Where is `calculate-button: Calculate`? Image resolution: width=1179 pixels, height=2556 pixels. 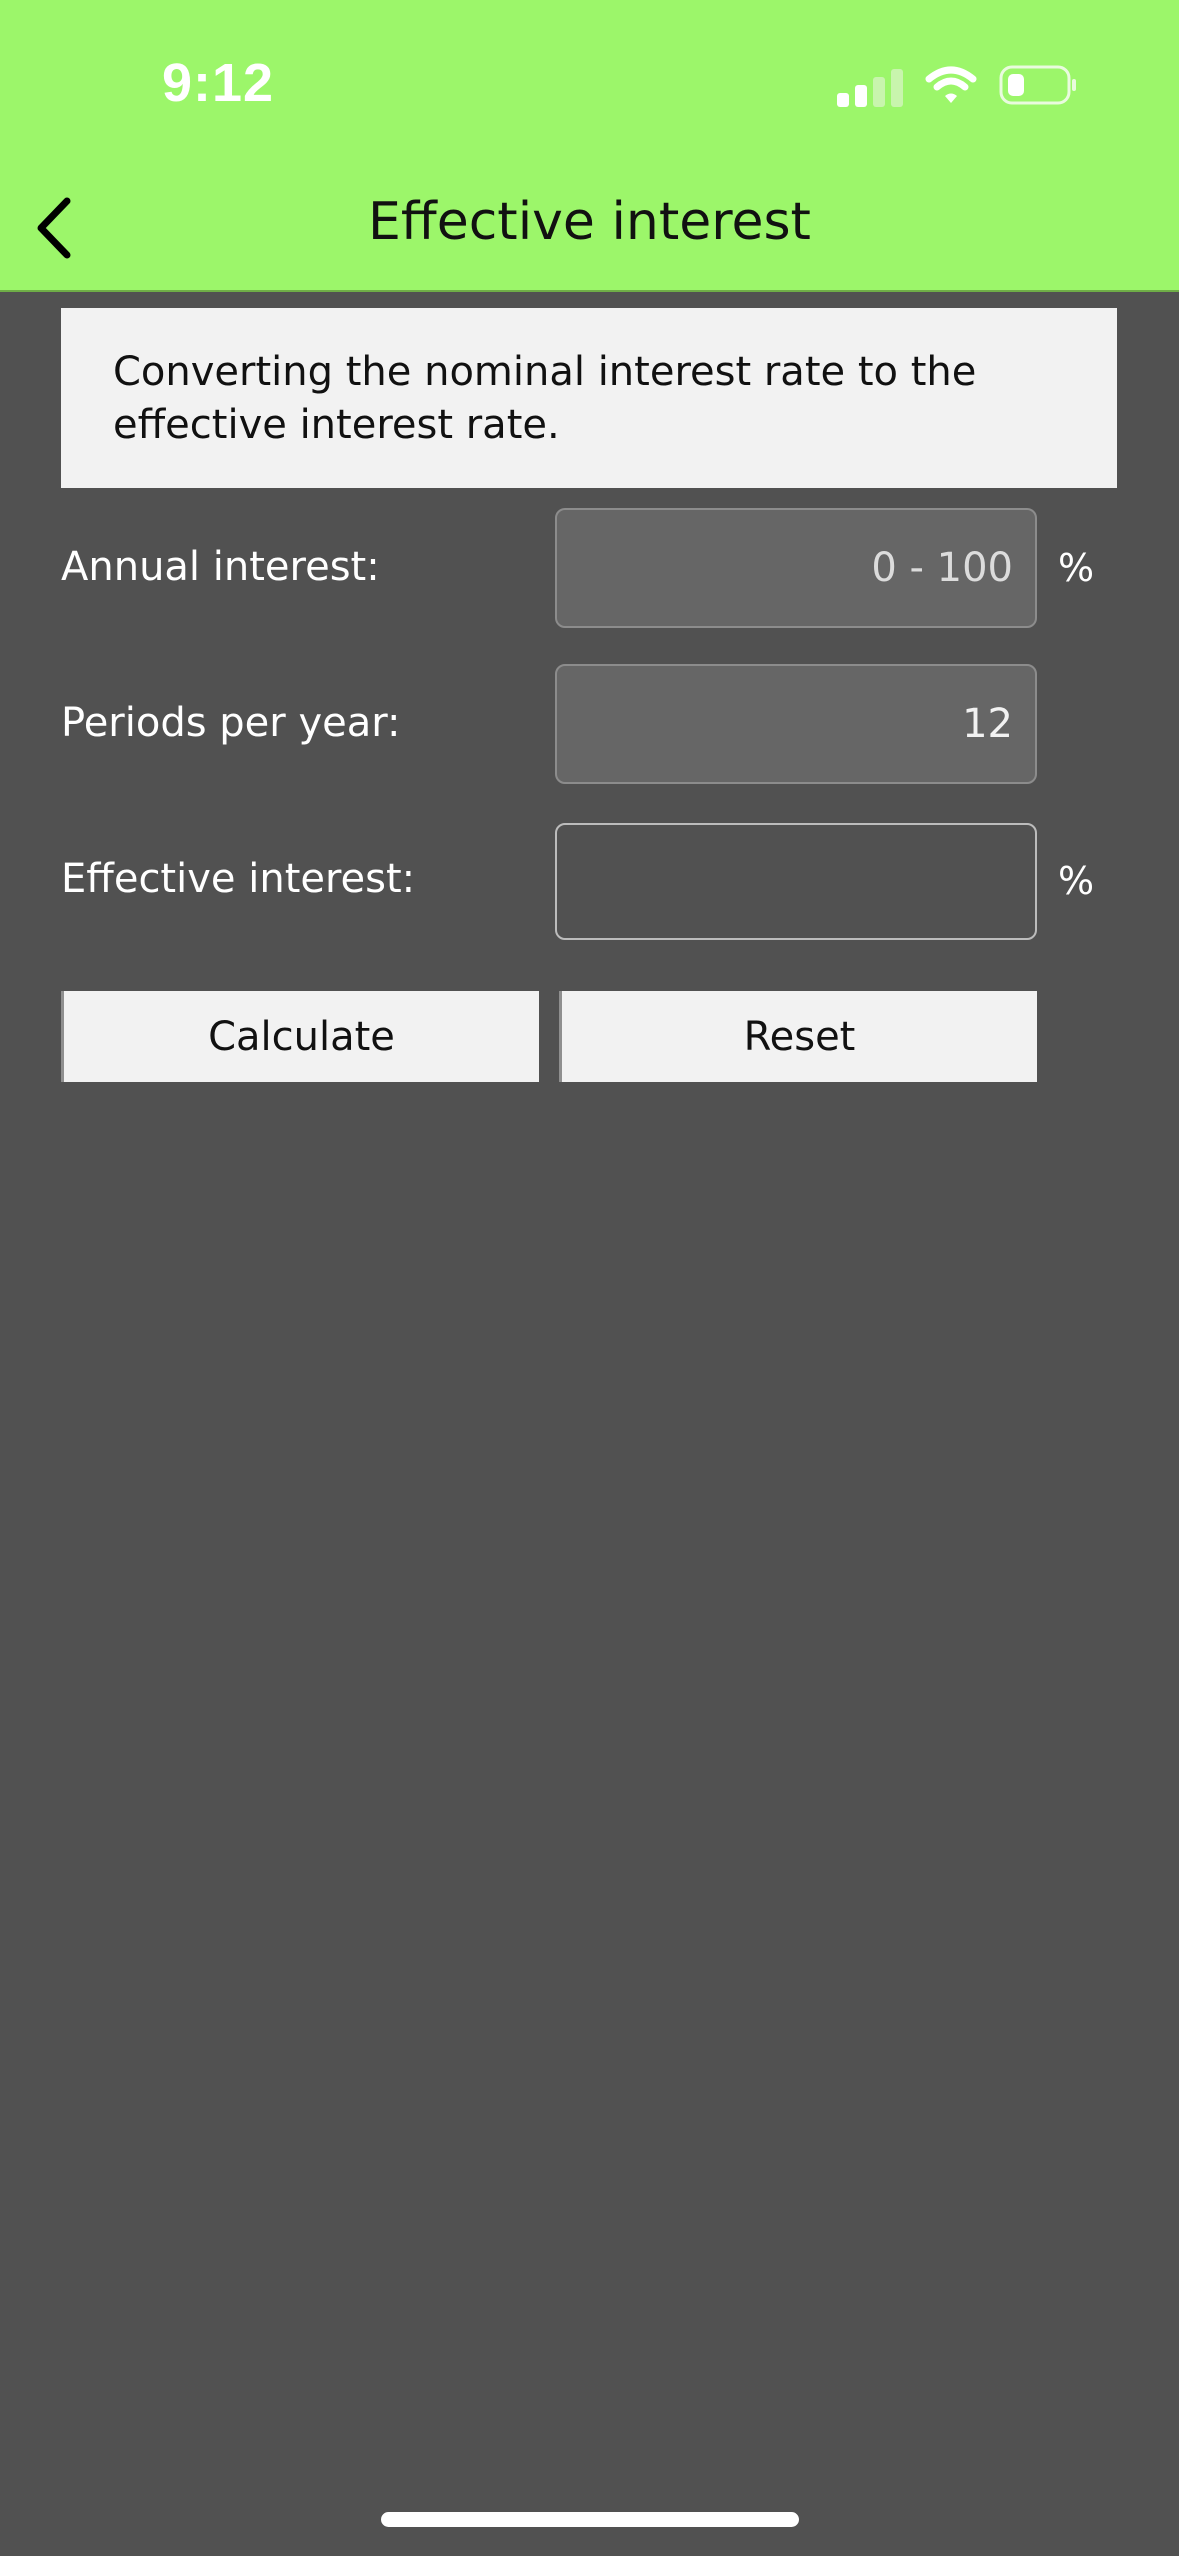
calculate-button: Calculate is located at coordinates (300, 1036).